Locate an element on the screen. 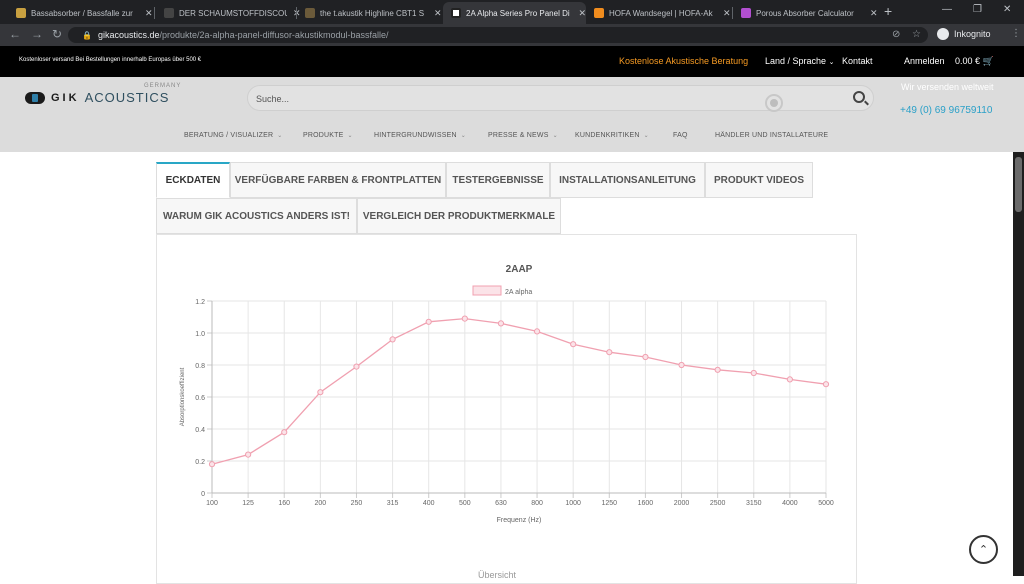 The image size is (1024, 584). logo-gik: GIK is located at coordinates (65, 97).